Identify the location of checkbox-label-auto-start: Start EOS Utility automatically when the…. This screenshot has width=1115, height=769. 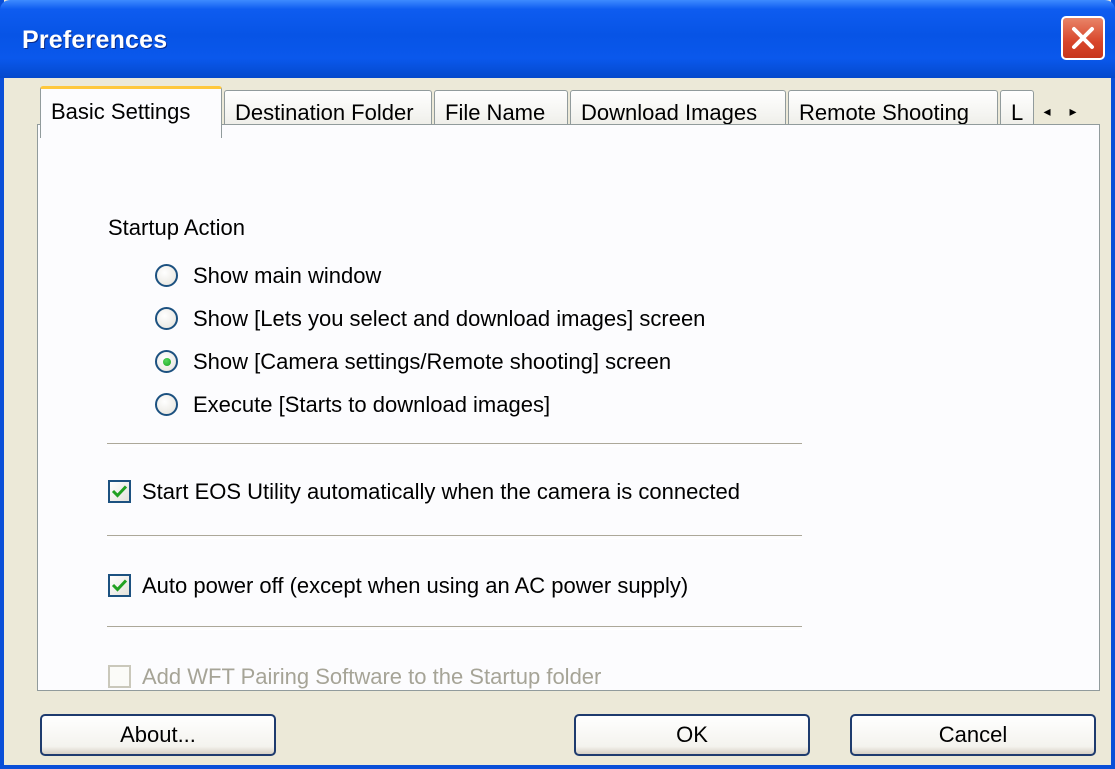
(441, 492).